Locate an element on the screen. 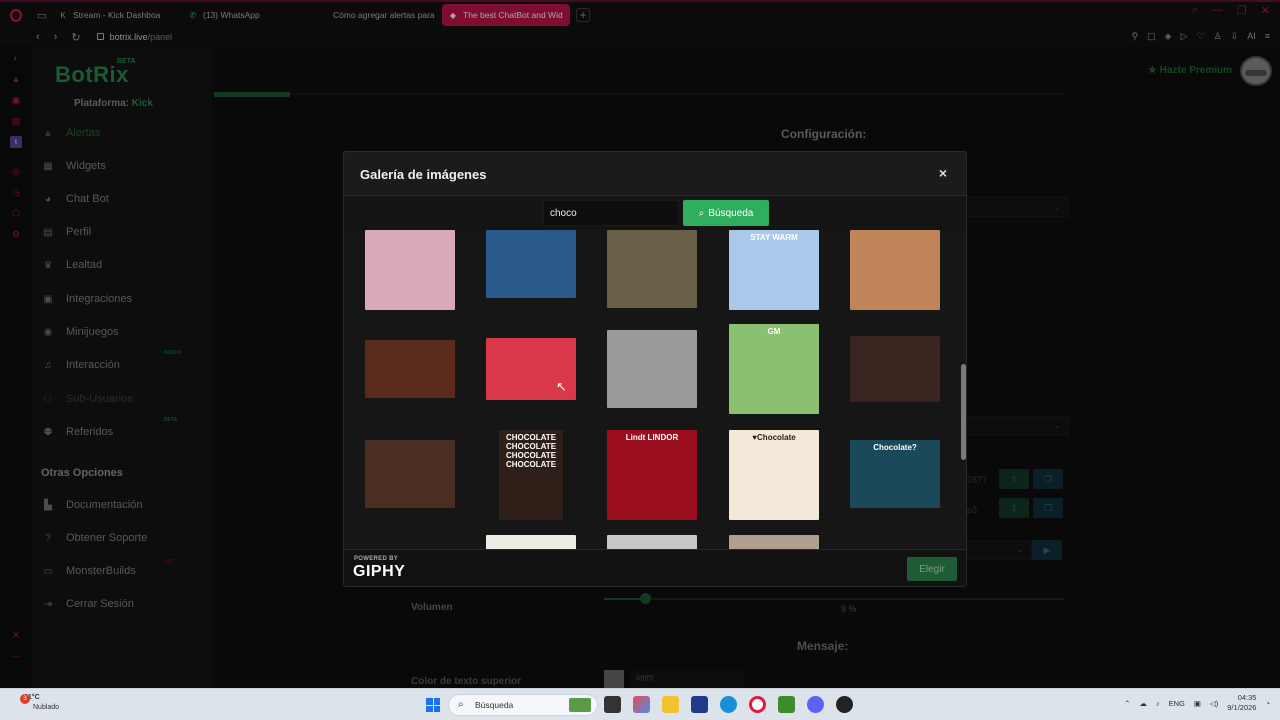 Image resolution: width=1280 pixels, height=720 pixels. clock: 04:35 9/1/2026 is located at coordinates (1241, 703).